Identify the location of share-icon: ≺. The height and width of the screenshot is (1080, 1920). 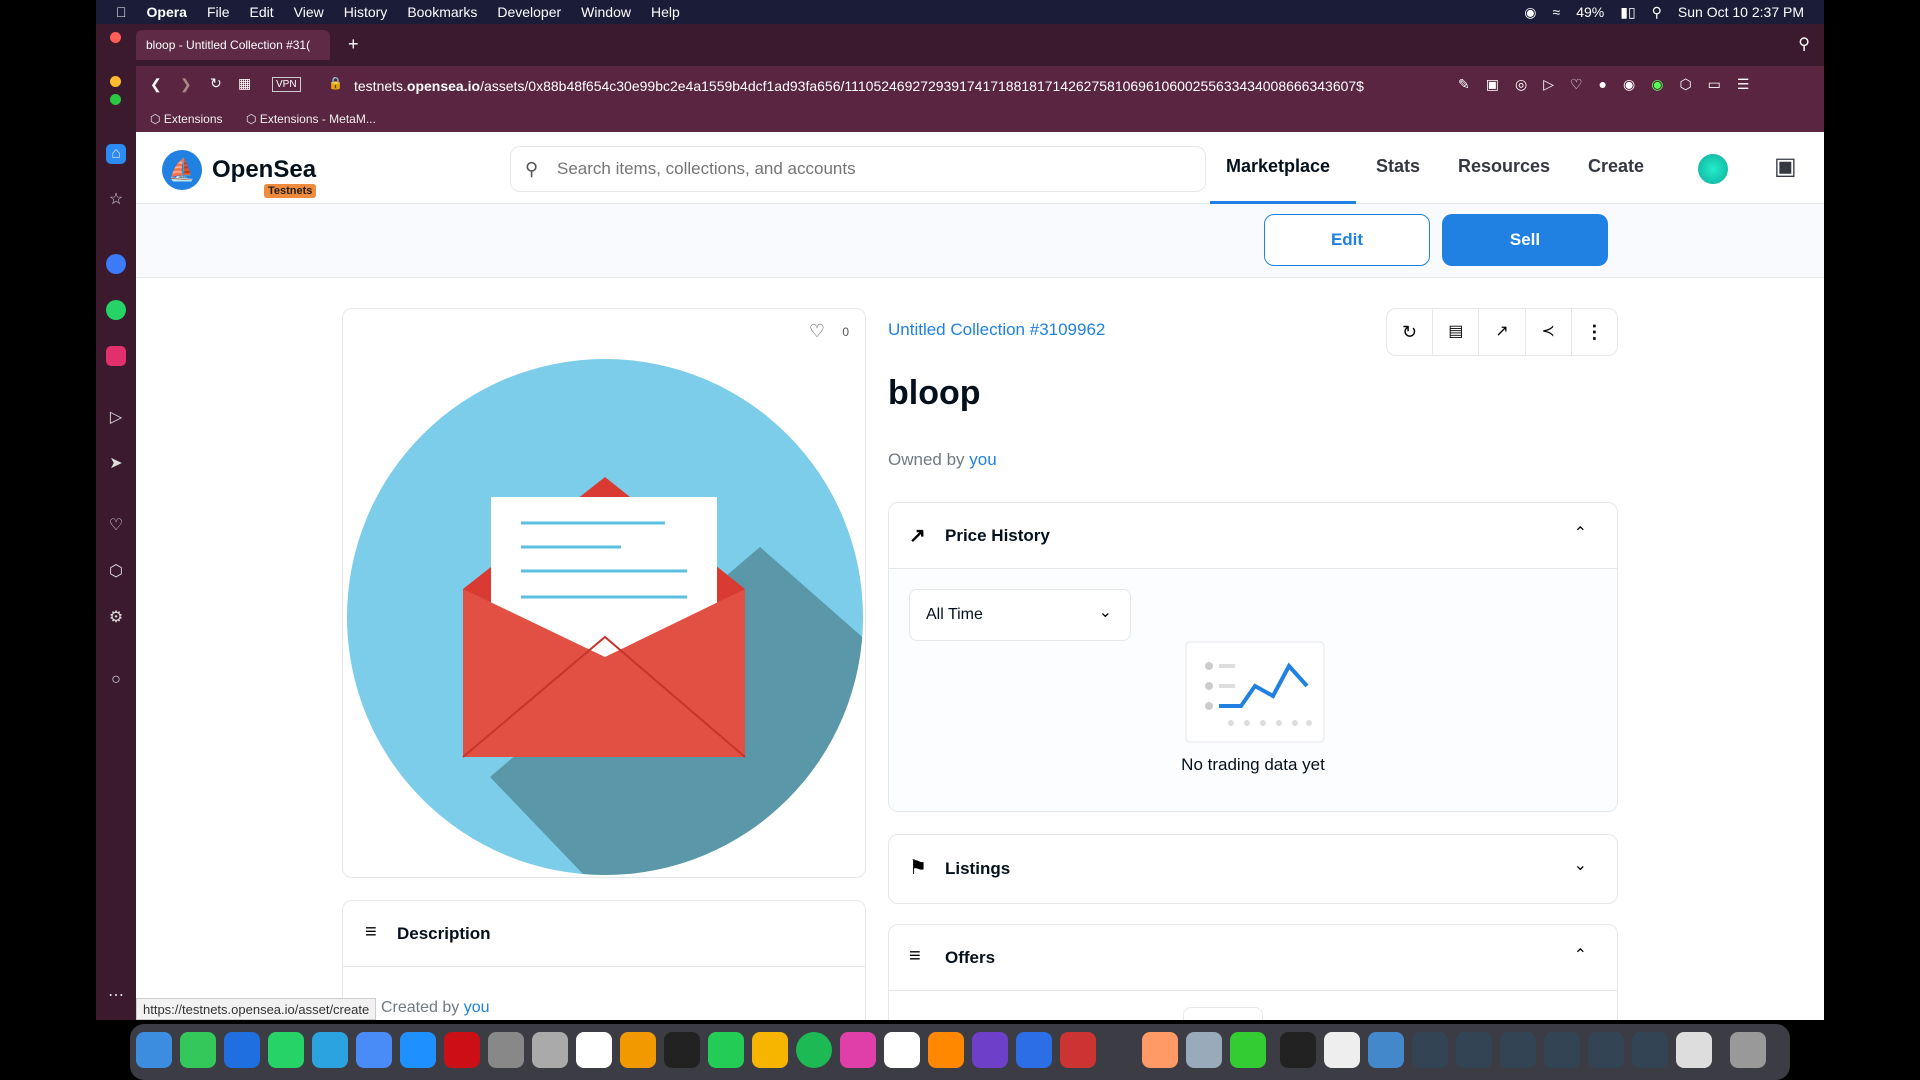
(1549, 332).